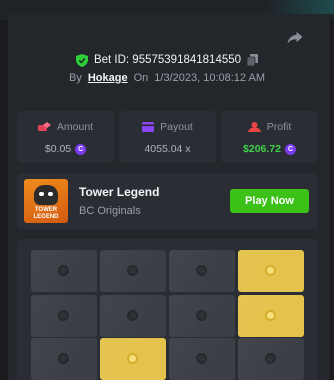  Describe the element at coordinates (254, 127) in the screenshot. I see `profit-icon` at that location.